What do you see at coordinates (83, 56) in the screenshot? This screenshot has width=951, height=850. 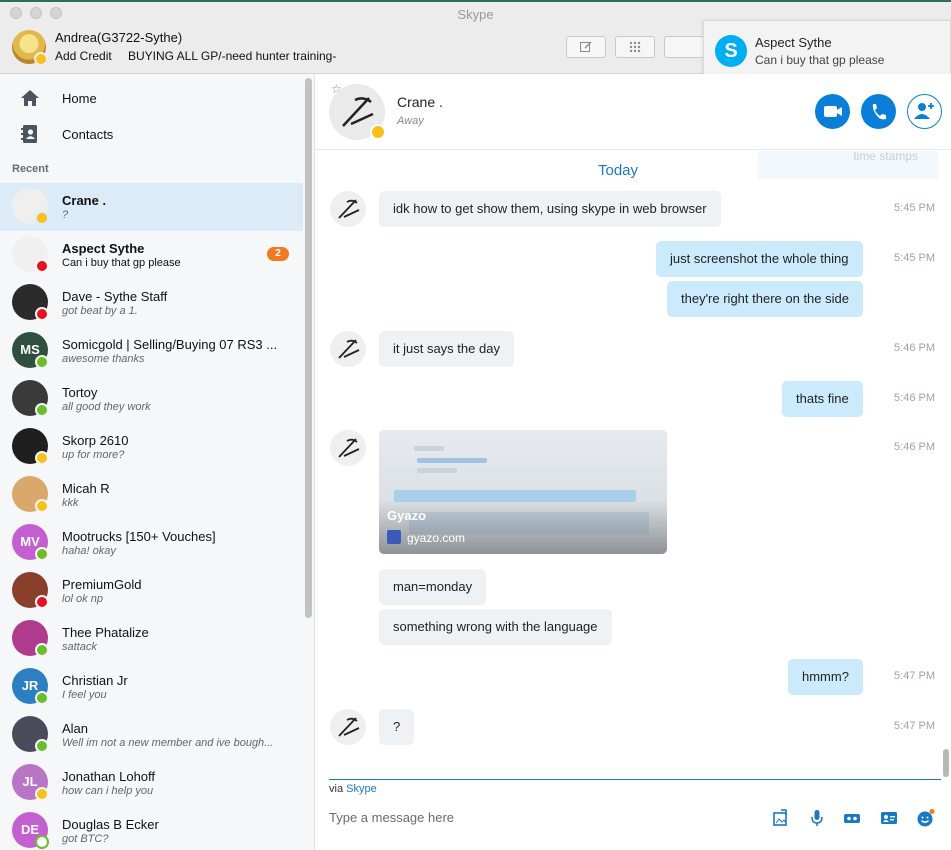 I see `add-credit-link: Add Credit` at bounding box center [83, 56].